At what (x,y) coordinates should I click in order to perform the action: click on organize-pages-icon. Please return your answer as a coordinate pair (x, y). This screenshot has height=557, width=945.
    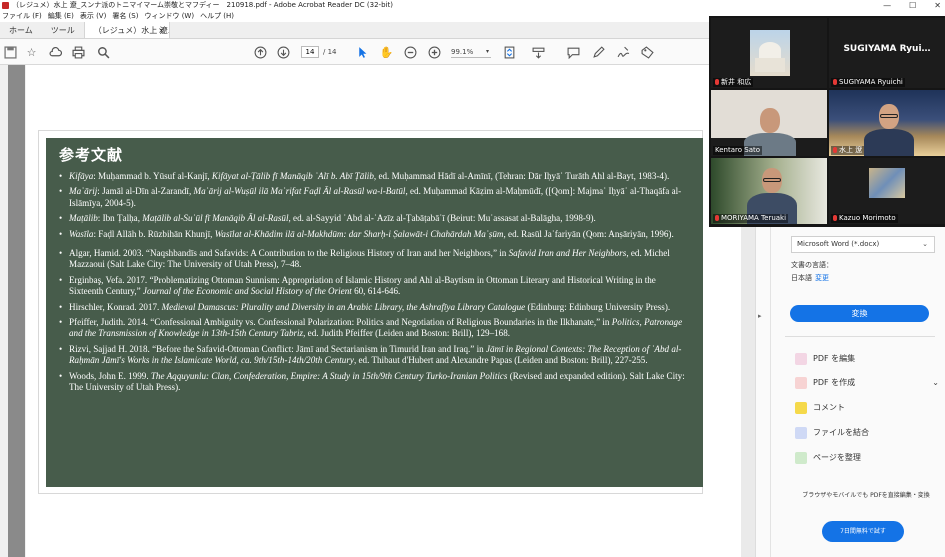
    Looking at the image, I should click on (801, 458).